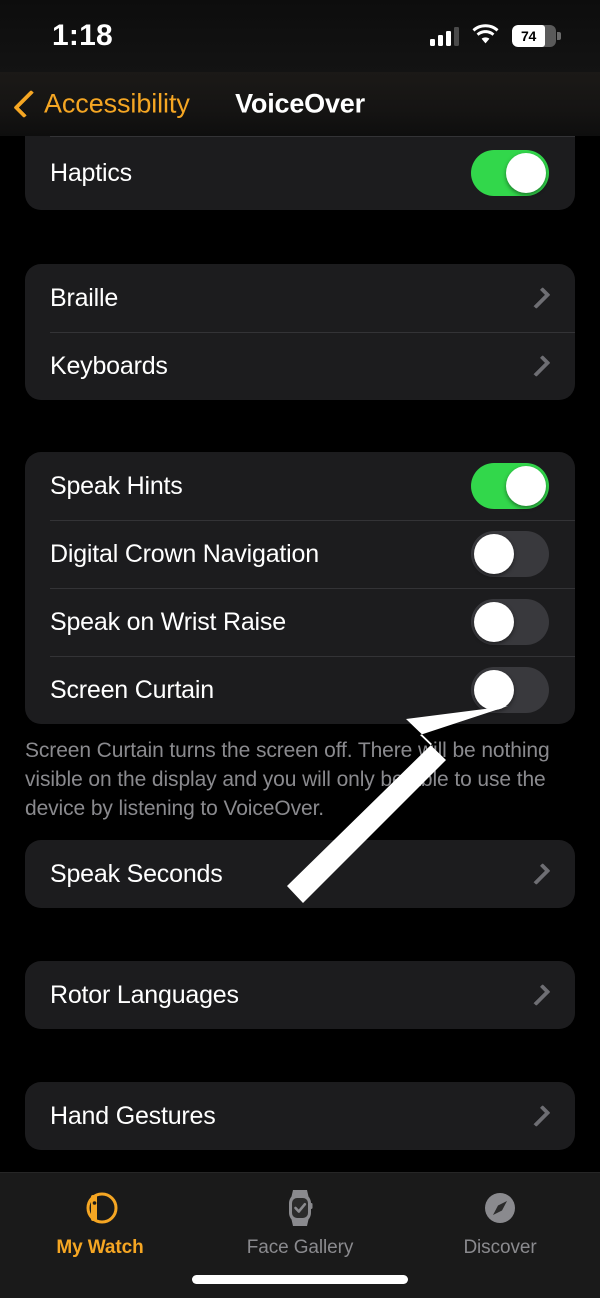 The width and height of the screenshot is (600, 1298). Describe the element at coordinates (444, 36) in the screenshot. I see `cellular-bars-icon` at that location.